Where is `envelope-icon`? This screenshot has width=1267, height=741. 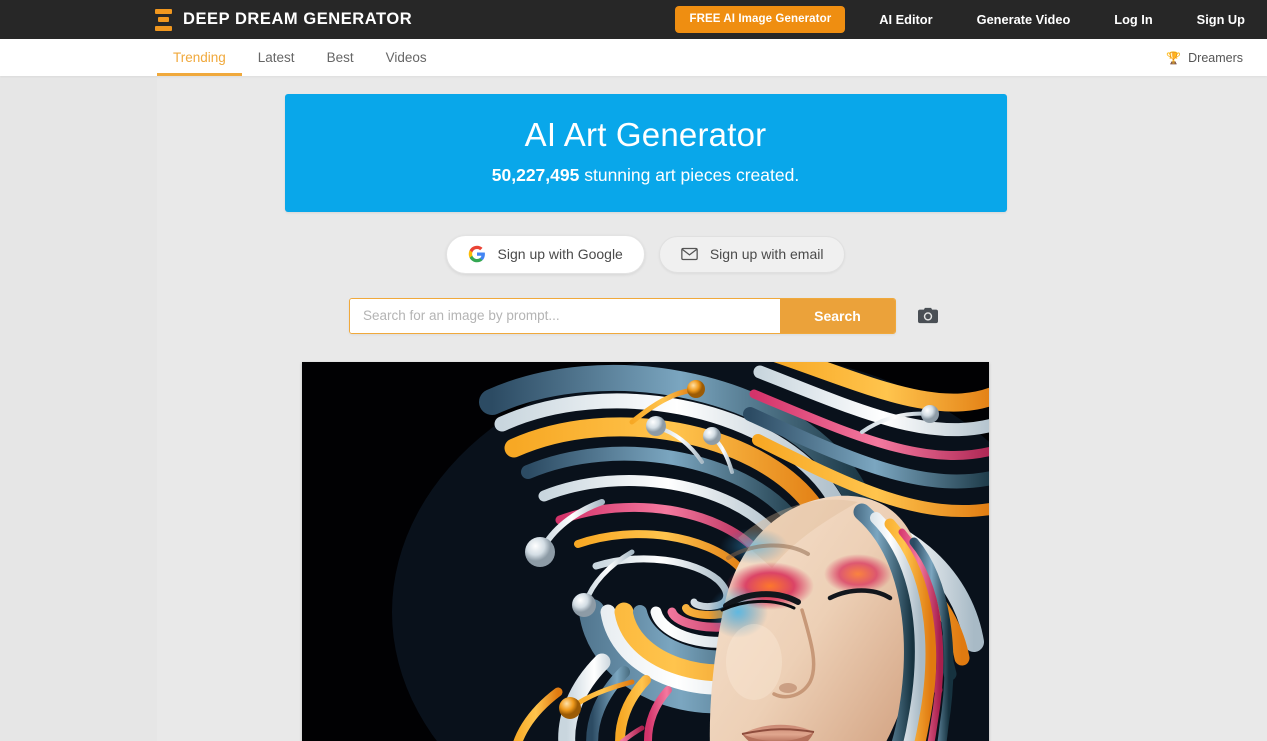 envelope-icon is located at coordinates (689, 254).